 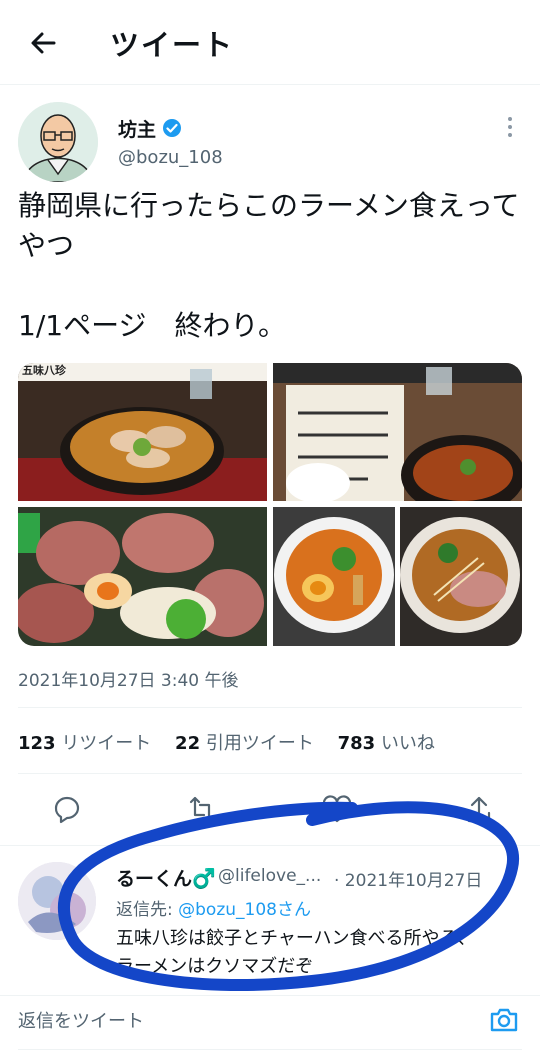 What do you see at coordinates (269, 265) in the screenshot?
I see `tweet-text: 静岡県に行ったらこのラーメン食えって やつ 1/1ページ 終わり。` at bounding box center [269, 265].